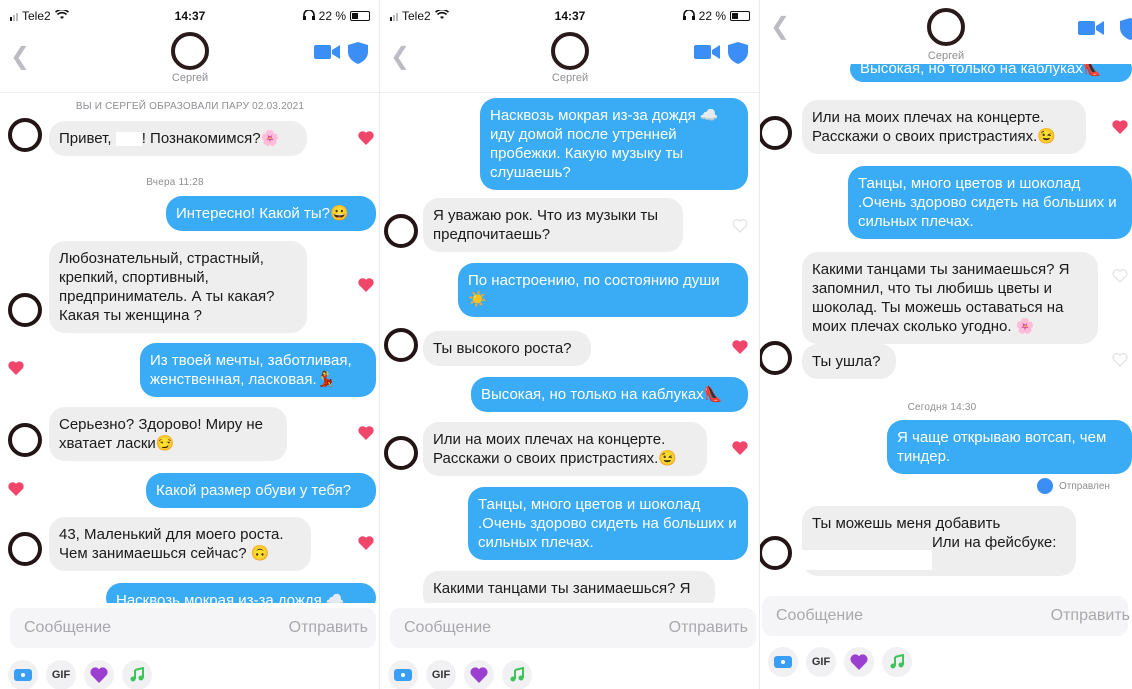 The height and width of the screenshot is (689, 1132). Describe the element at coordinates (360, 16) in the screenshot. I see `battery-icon` at that location.